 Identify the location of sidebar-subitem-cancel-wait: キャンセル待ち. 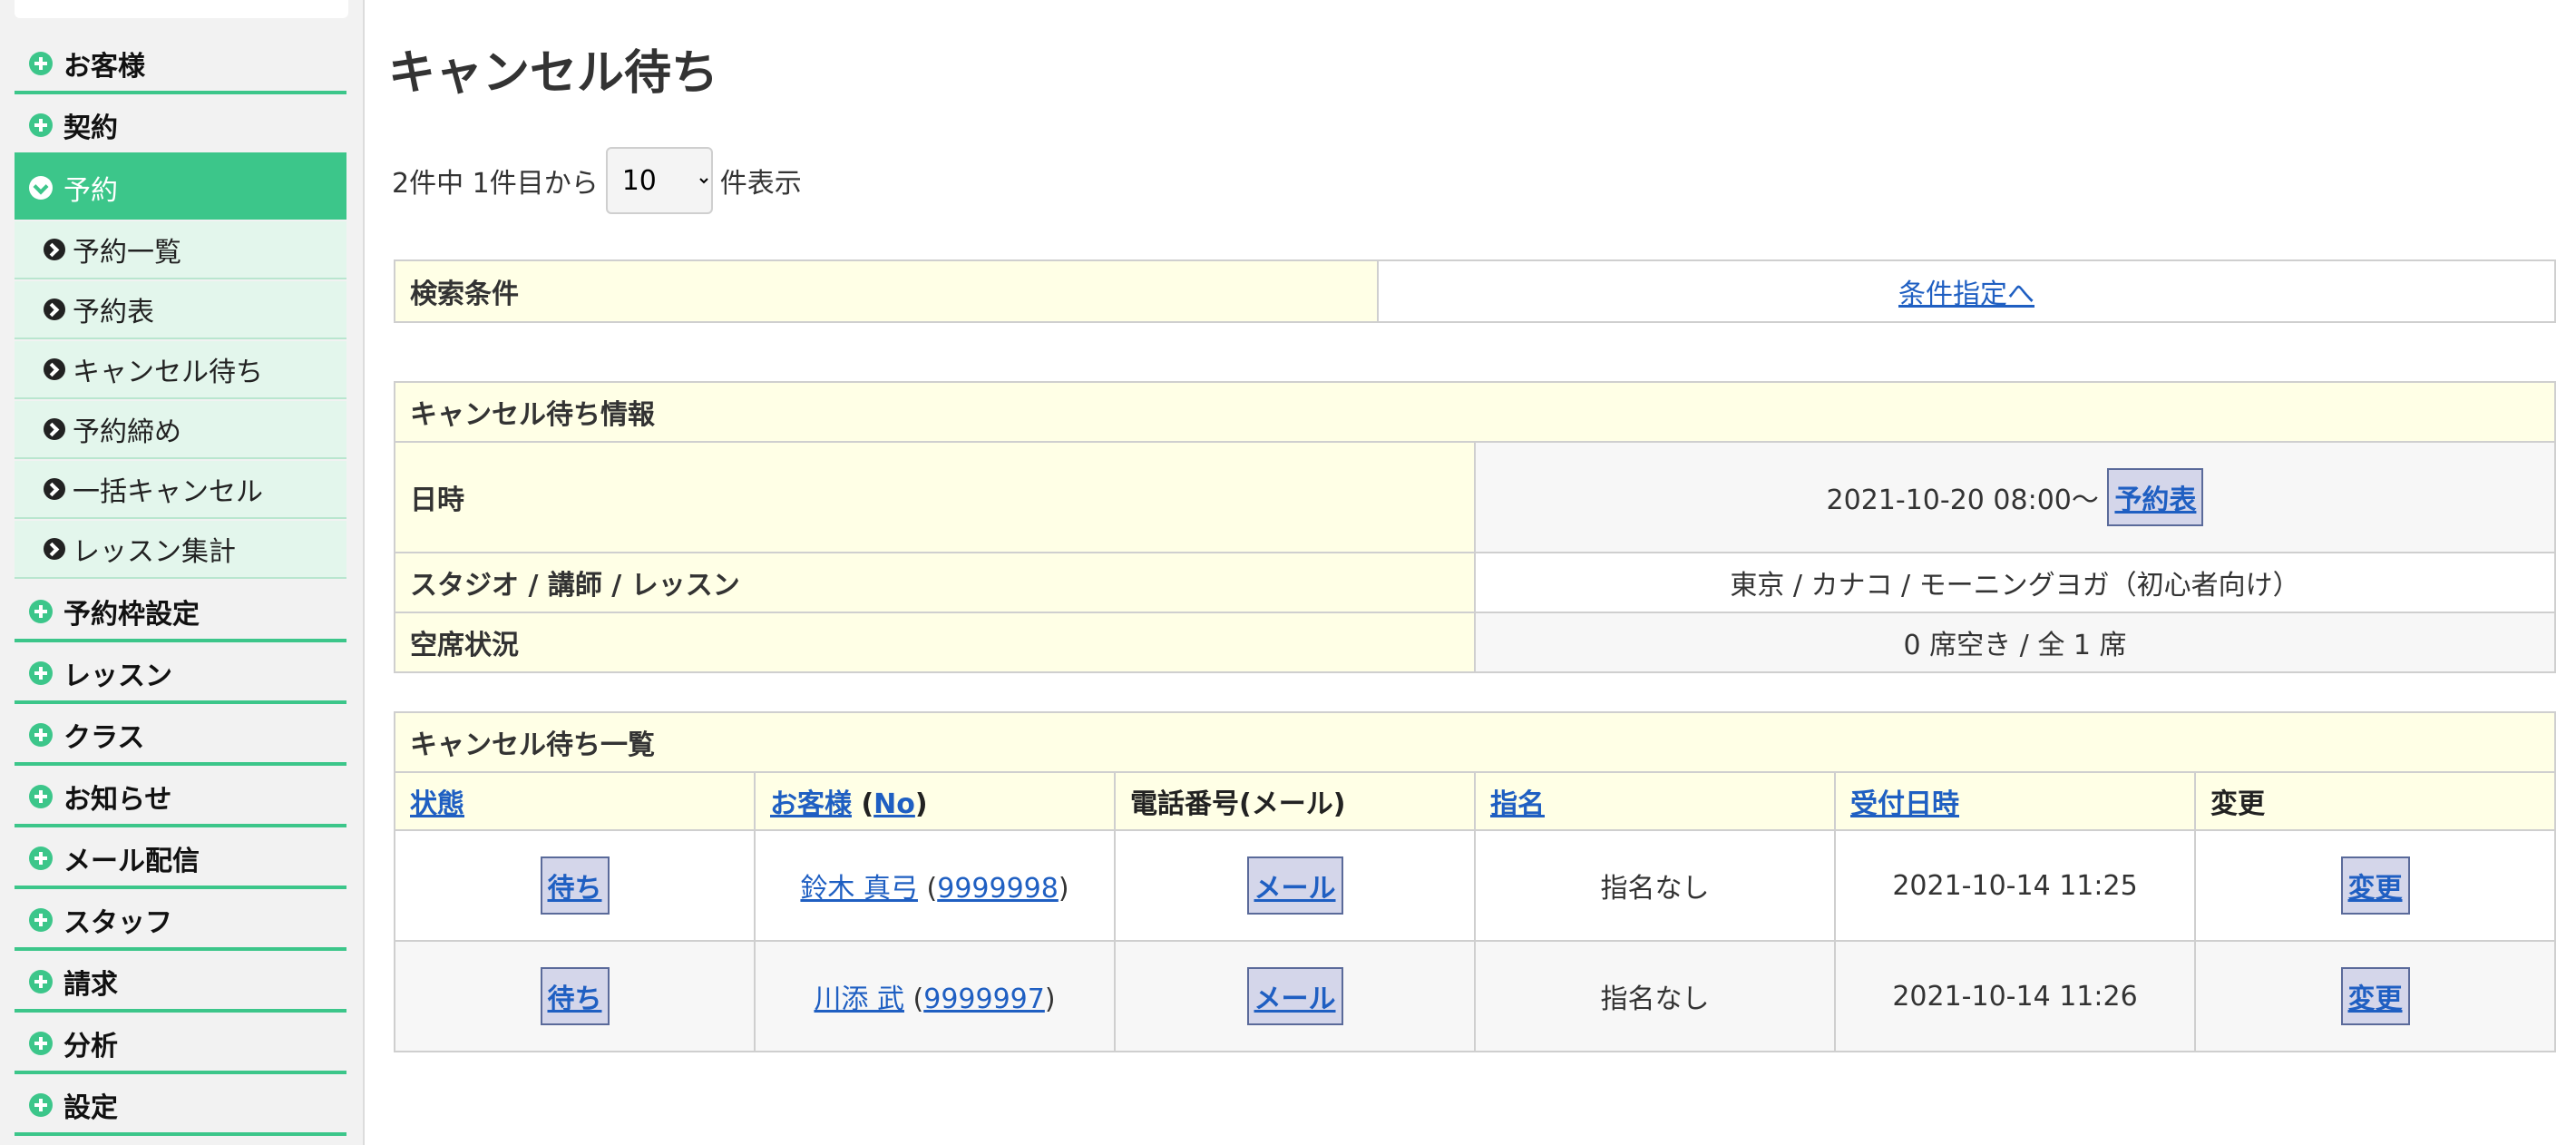
(180, 370).